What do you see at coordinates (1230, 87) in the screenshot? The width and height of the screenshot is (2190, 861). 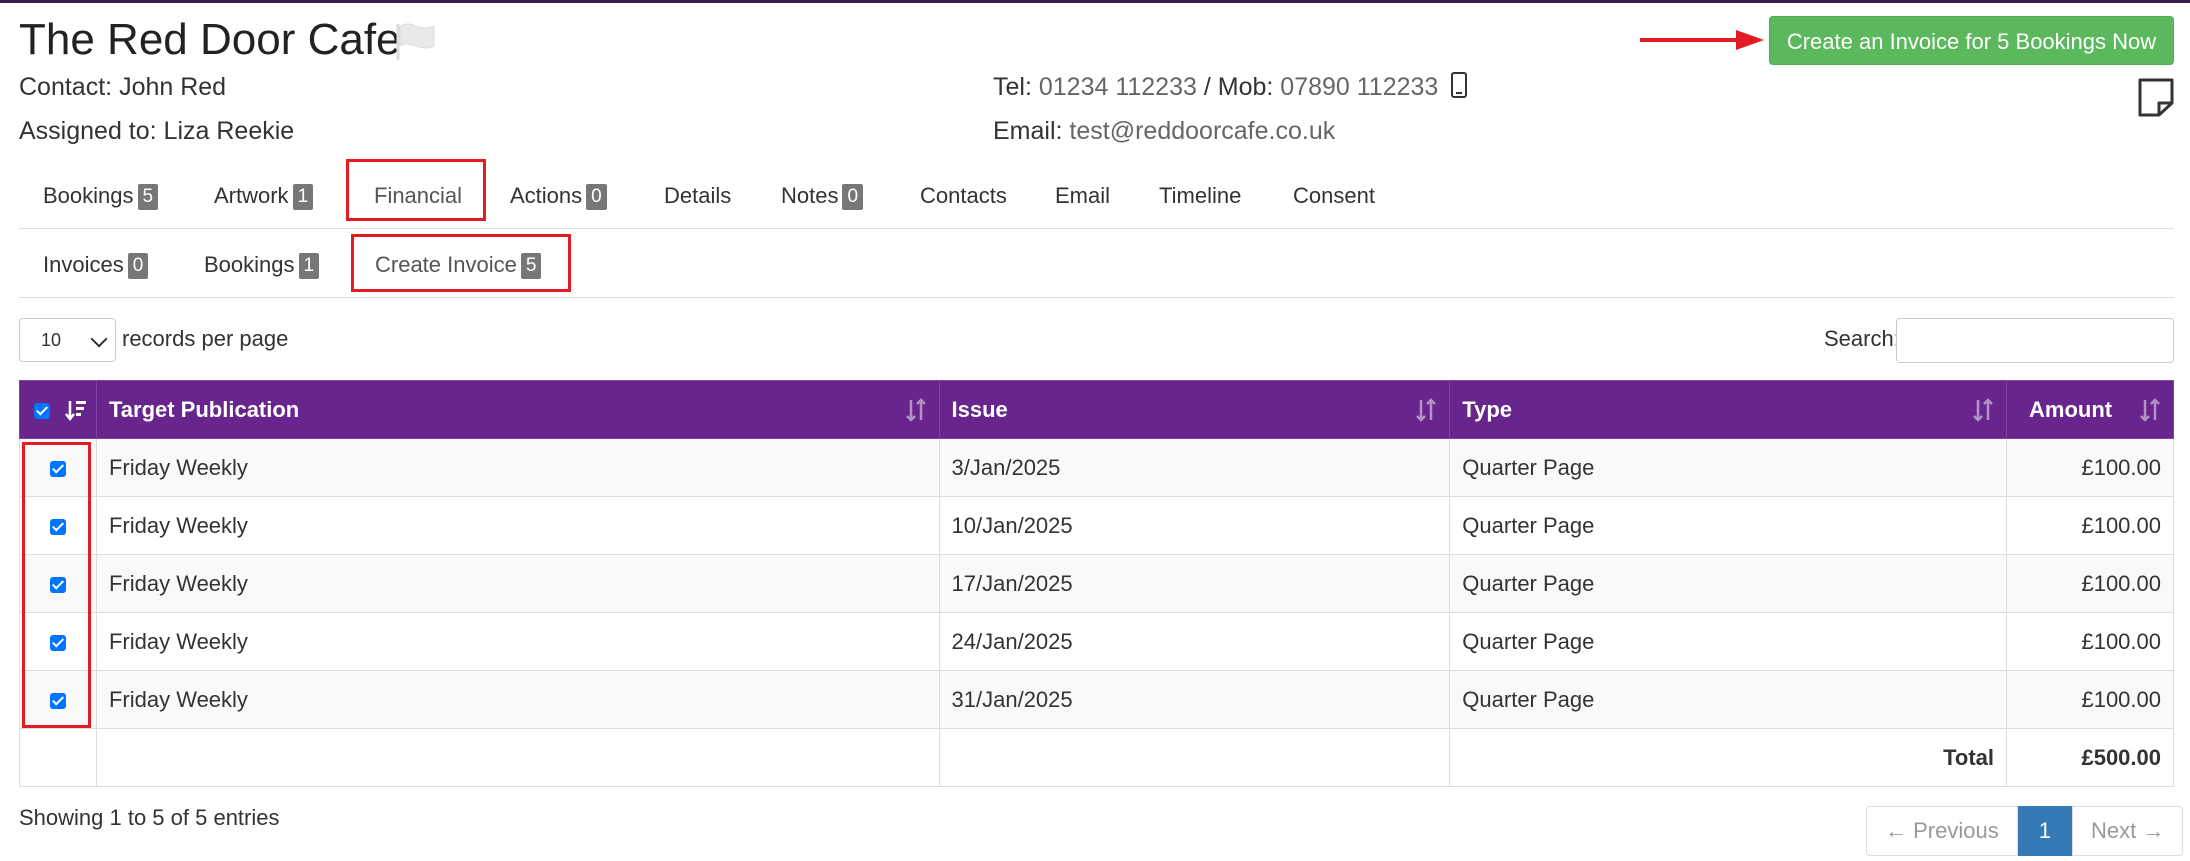 I see `phone-line: Tel: 01234 112233 / Mob: 07890 112233` at bounding box center [1230, 87].